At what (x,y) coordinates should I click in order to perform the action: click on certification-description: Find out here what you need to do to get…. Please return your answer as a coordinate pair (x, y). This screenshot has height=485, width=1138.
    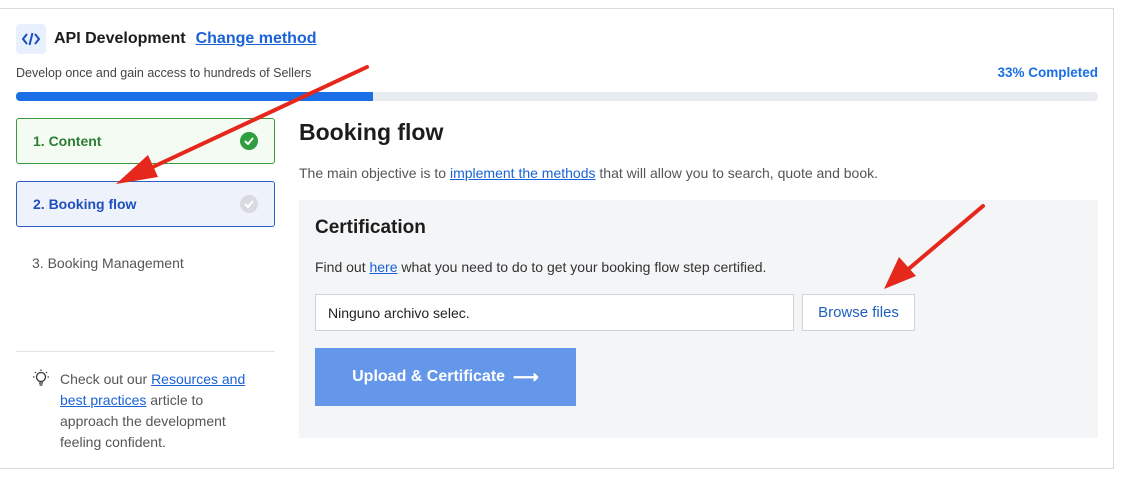
    Looking at the image, I should click on (540, 267).